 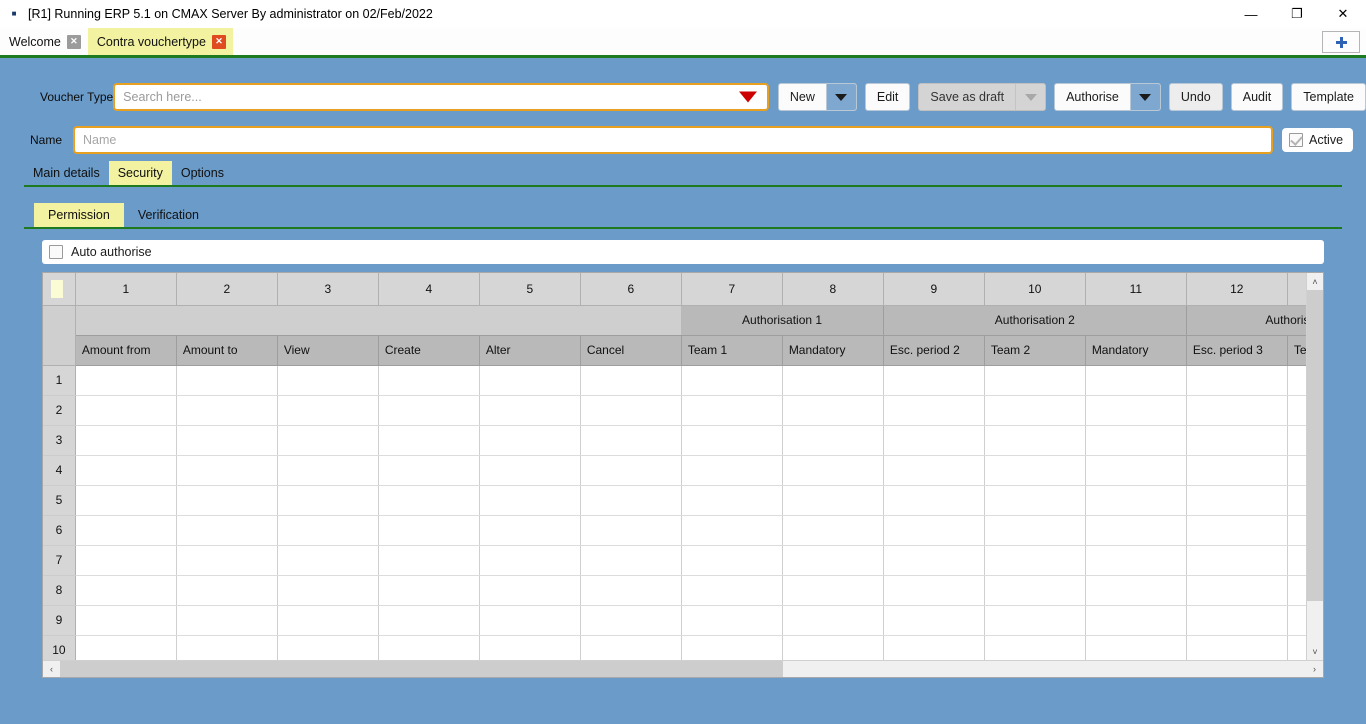 What do you see at coordinates (59, 620) in the screenshot?
I see `row-number-header: 9` at bounding box center [59, 620].